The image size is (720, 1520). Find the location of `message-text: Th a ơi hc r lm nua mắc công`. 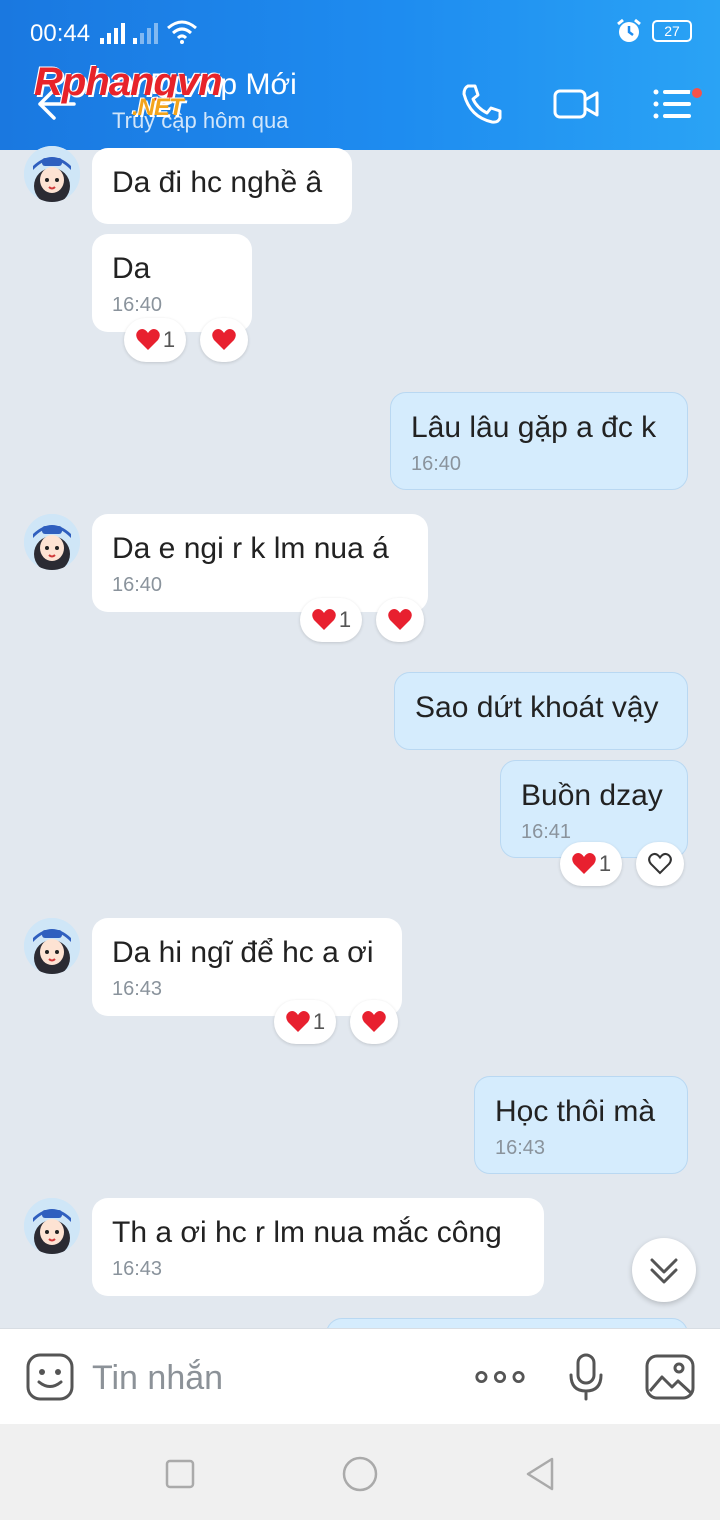

message-text: Th a ơi hc r lm nua mắc công is located at coordinates (307, 1232).